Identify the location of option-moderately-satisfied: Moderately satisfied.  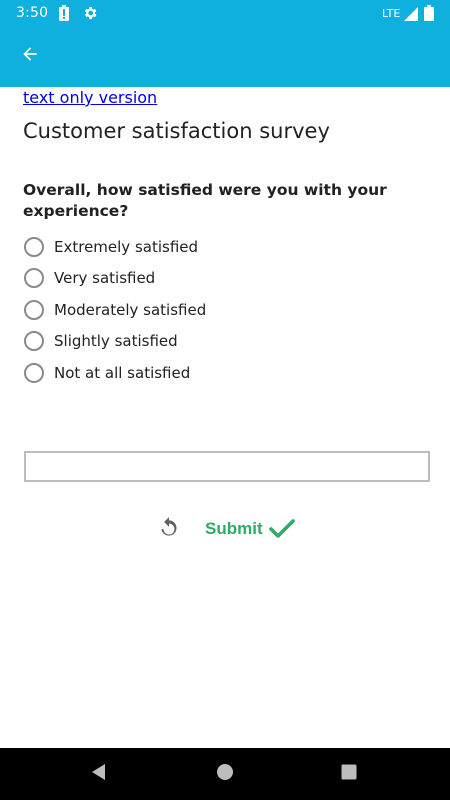
(114, 310).